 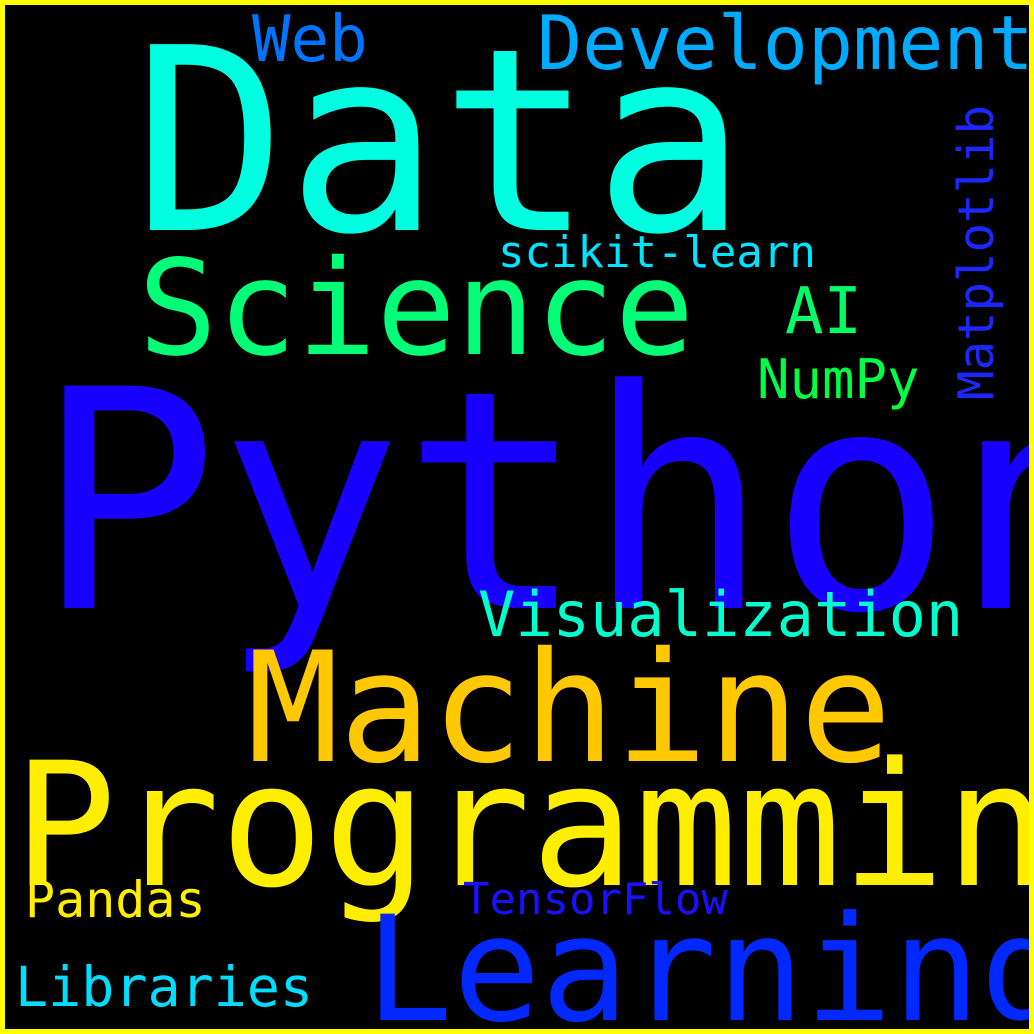 What do you see at coordinates (569, 709) in the screenshot?
I see `word-machine: Machine` at bounding box center [569, 709].